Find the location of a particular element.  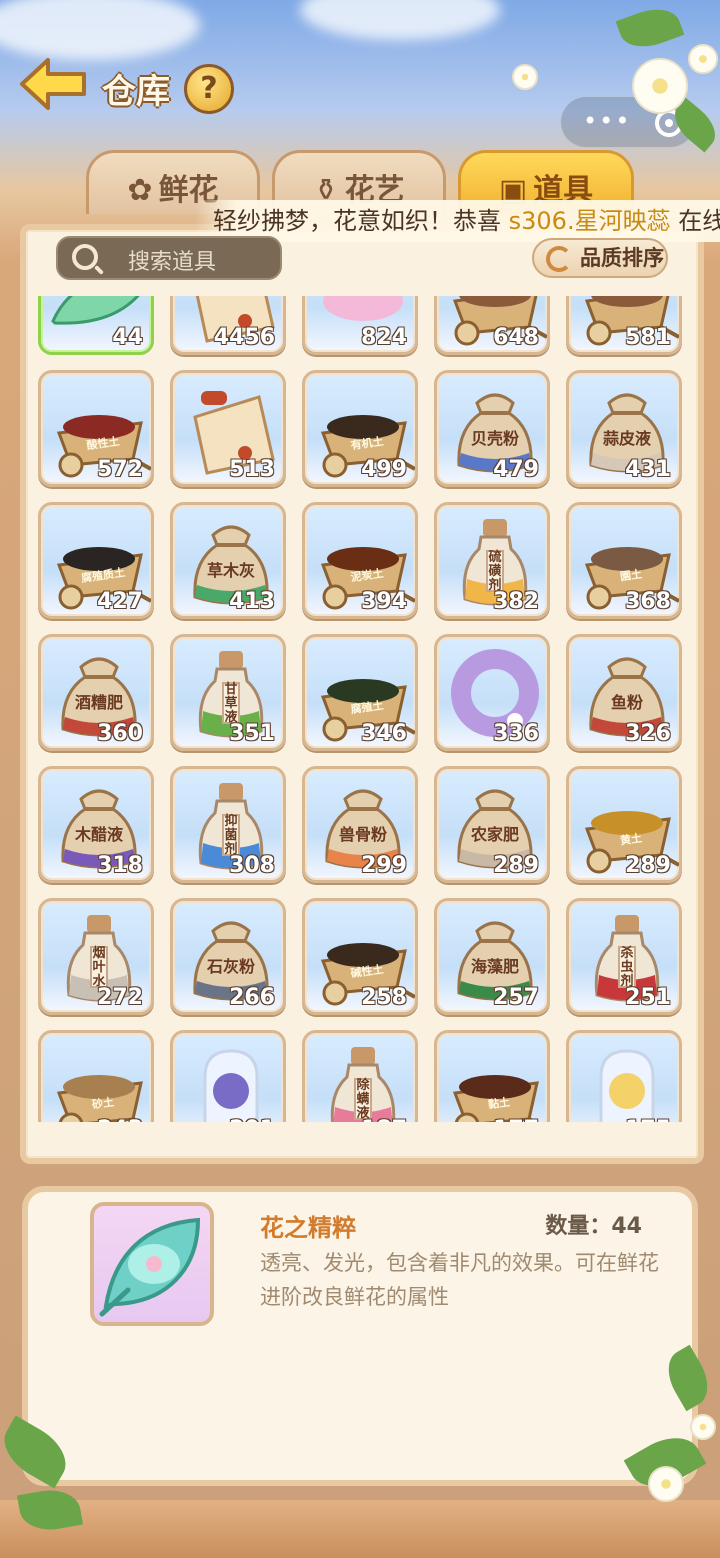

marquee-highlight: s306.星河映蕊 is located at coordinates (589, 221).